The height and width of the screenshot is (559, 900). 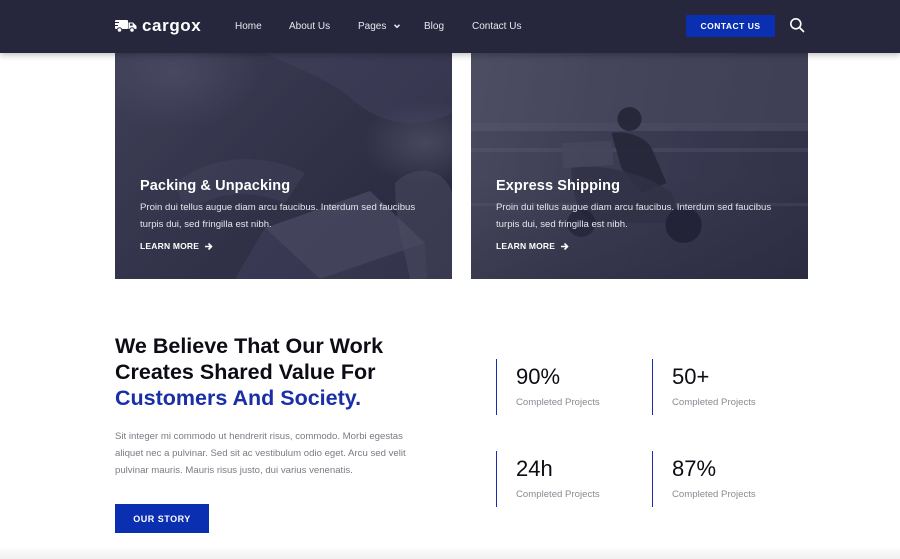 What do you see at coordinates (238, 398) in the screenshot?
I see `heading-accent: Customers And Society.` at bounding box center [238, 398].